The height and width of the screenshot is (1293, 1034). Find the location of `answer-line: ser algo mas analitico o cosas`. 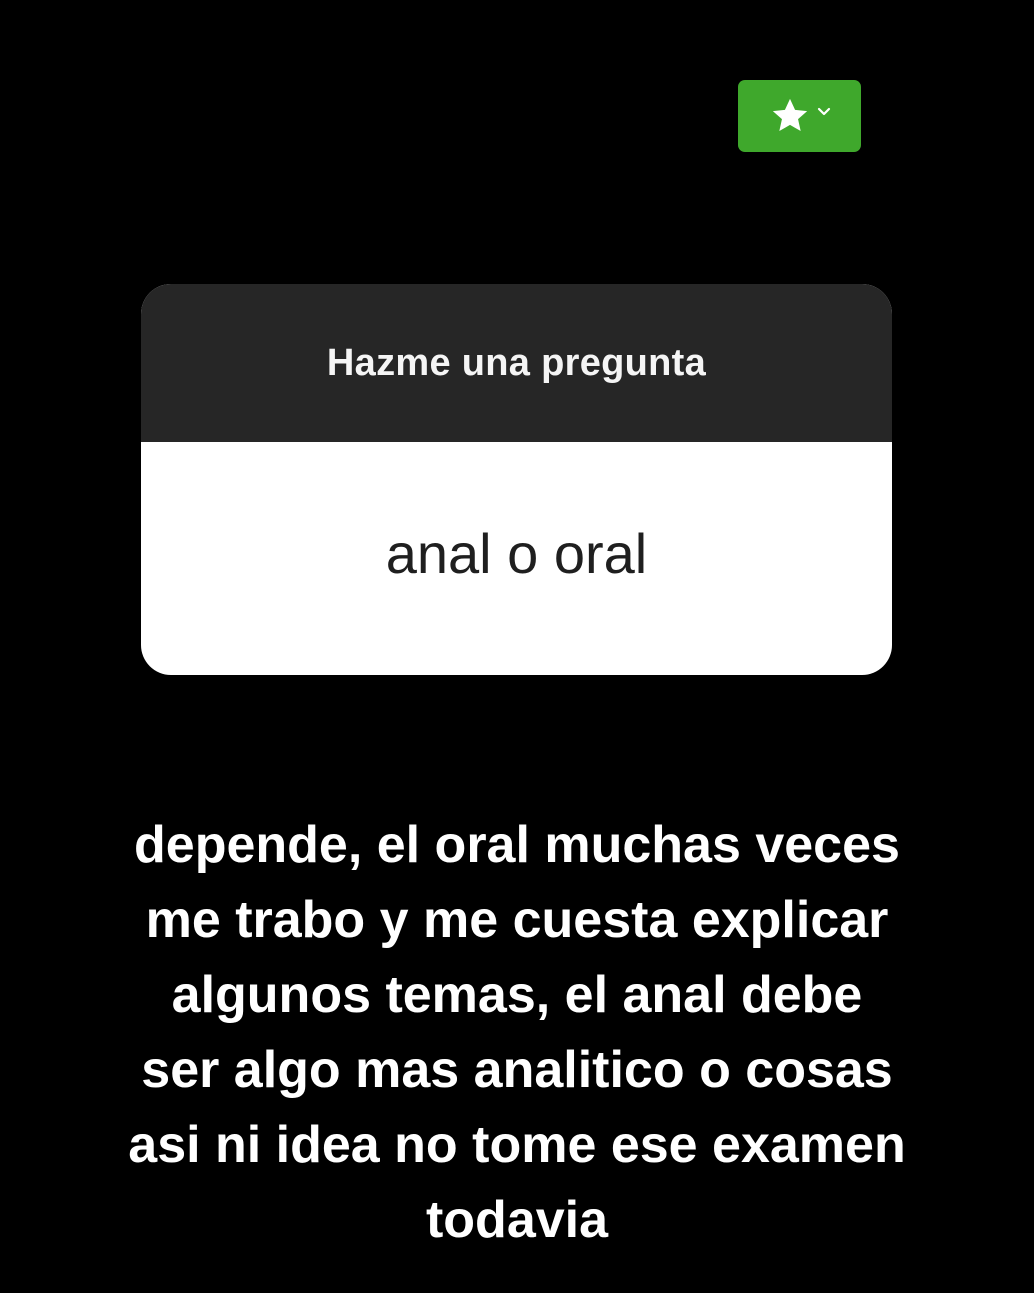

answer-line: ser algo mas analitico o cosas is located at coordinates (517, 1070).